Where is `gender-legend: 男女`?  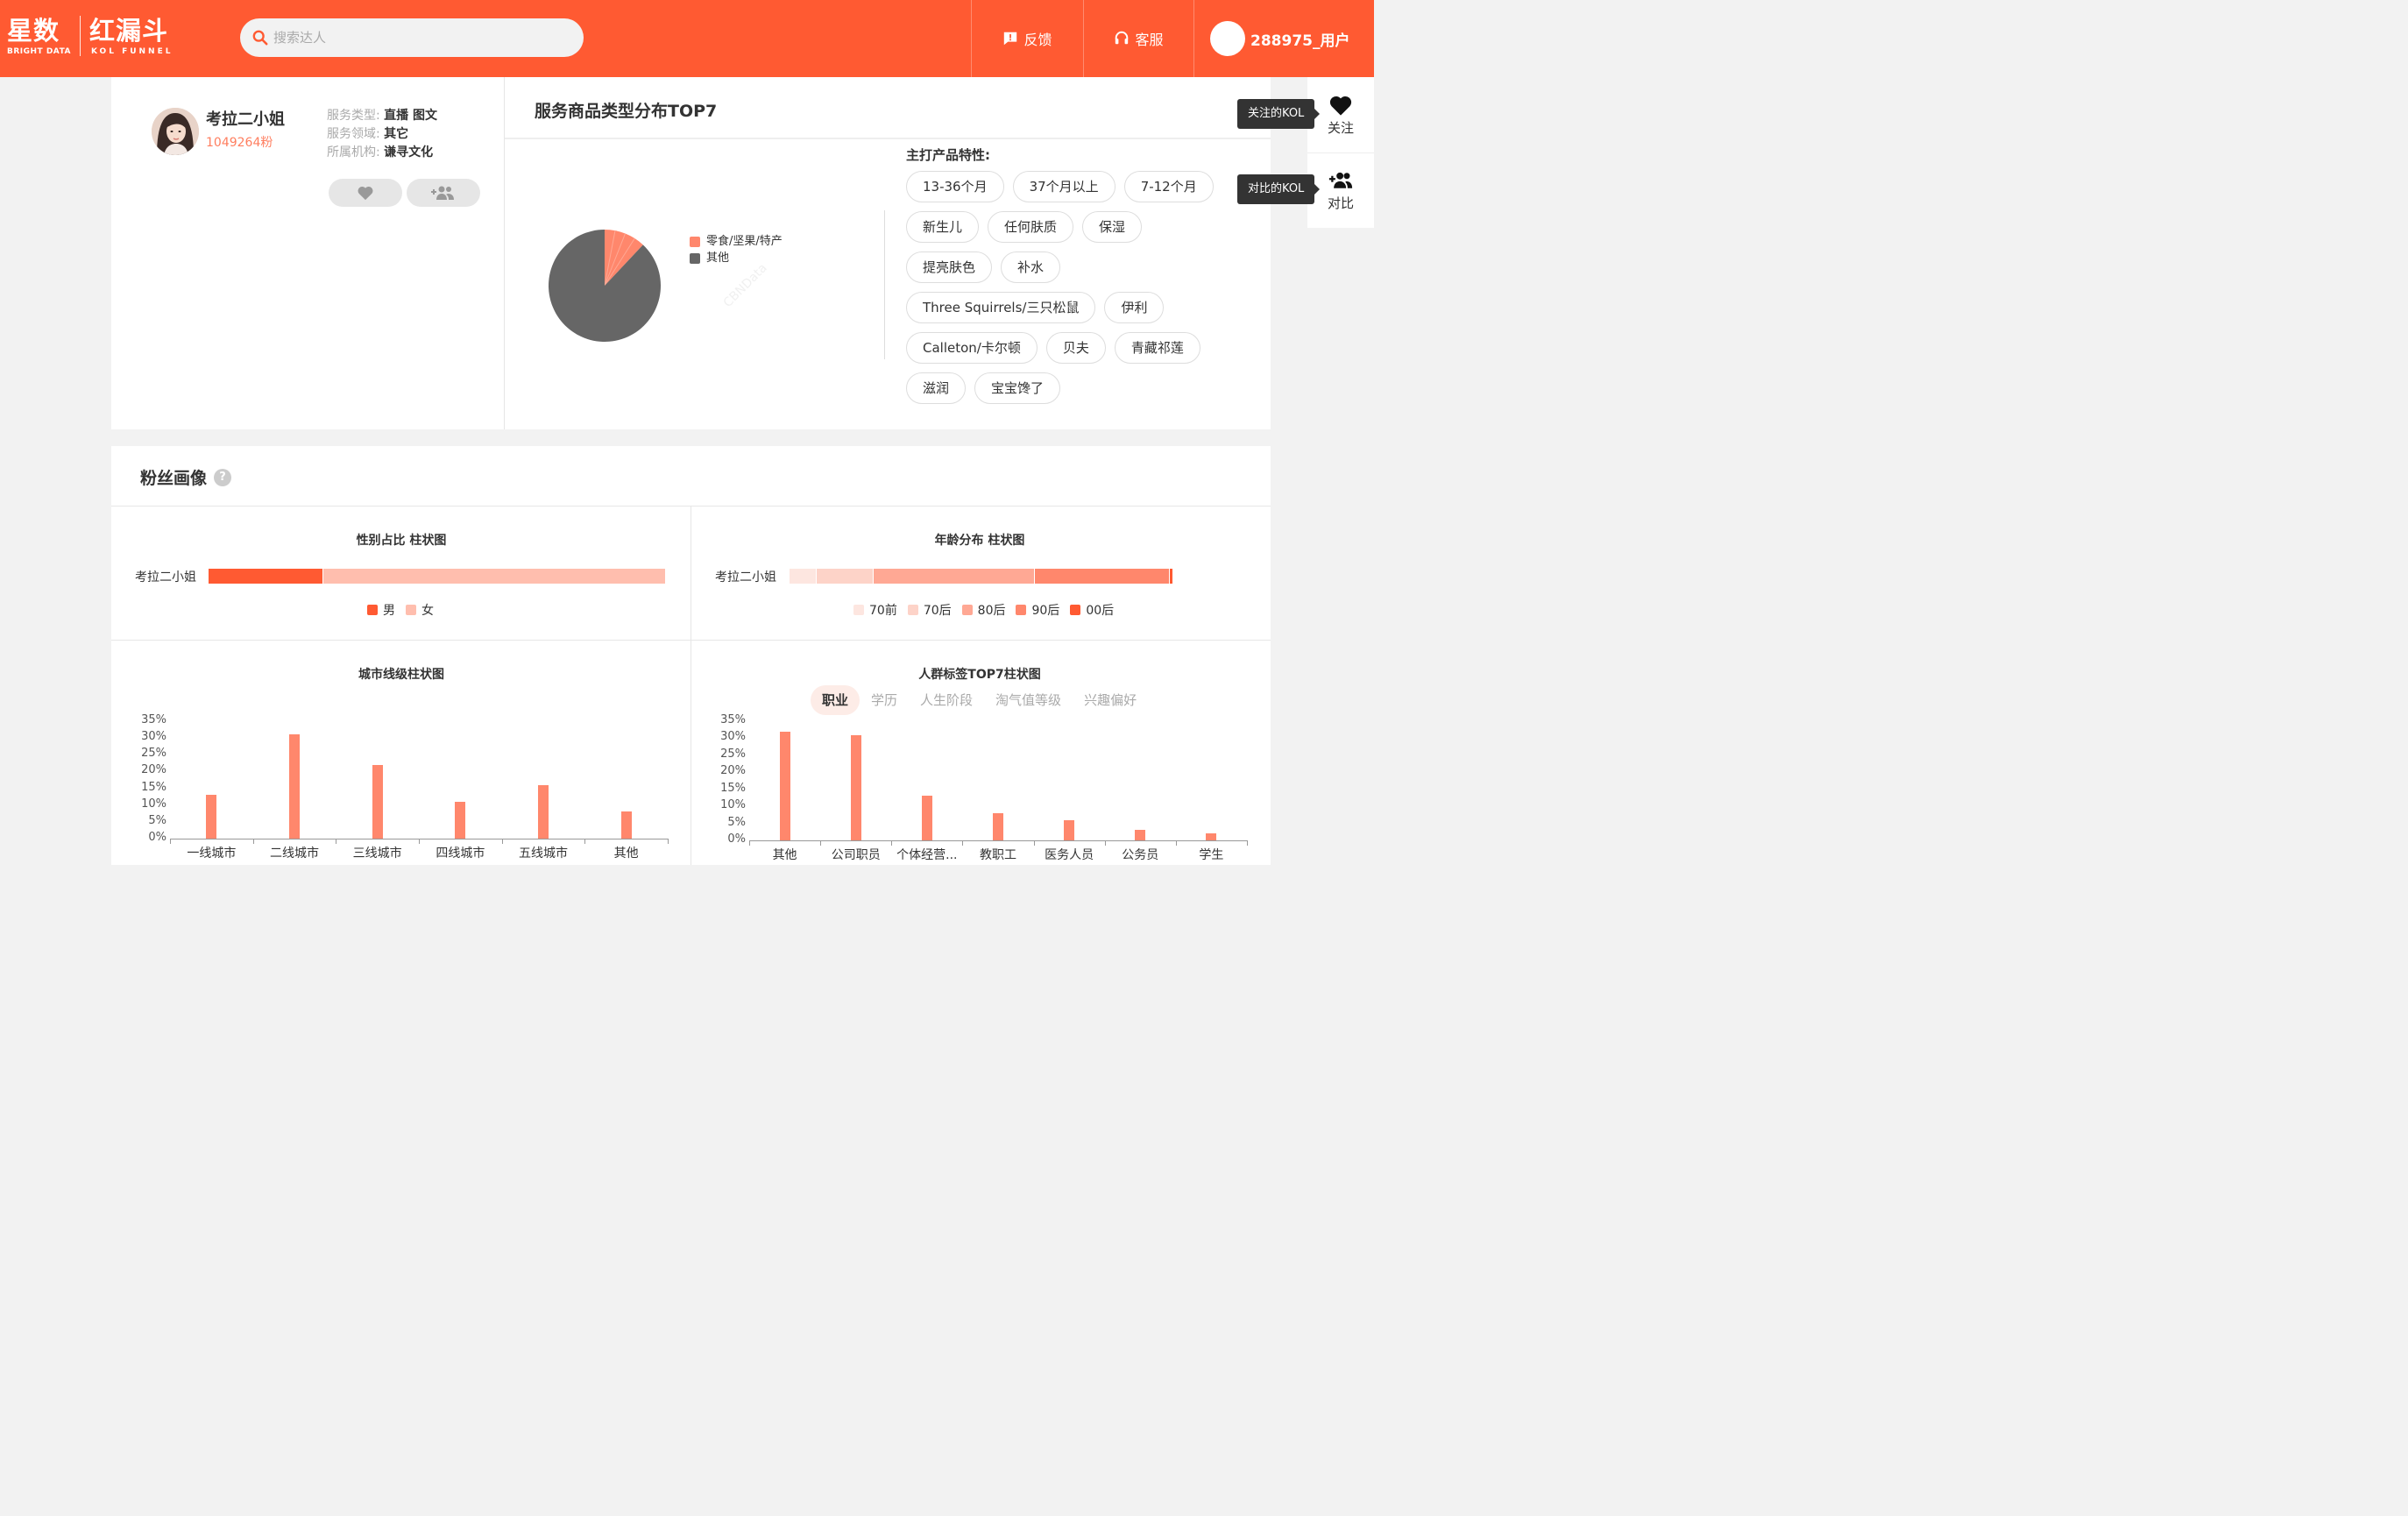
gender-legend: 男女 is located at coordinates (406, 610).